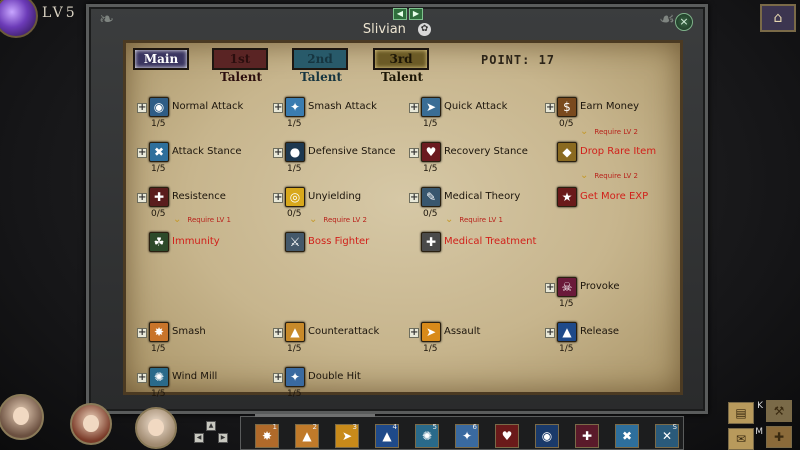 This screenshot has width=800, height=450. I want to click on elixir-icon: ✚, so click(587, 436).